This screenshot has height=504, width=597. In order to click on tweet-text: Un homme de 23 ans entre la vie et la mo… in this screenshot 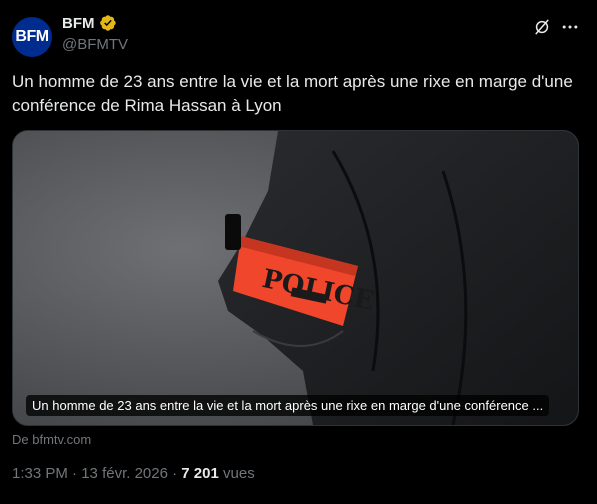, I will do `click(292, 93)`.